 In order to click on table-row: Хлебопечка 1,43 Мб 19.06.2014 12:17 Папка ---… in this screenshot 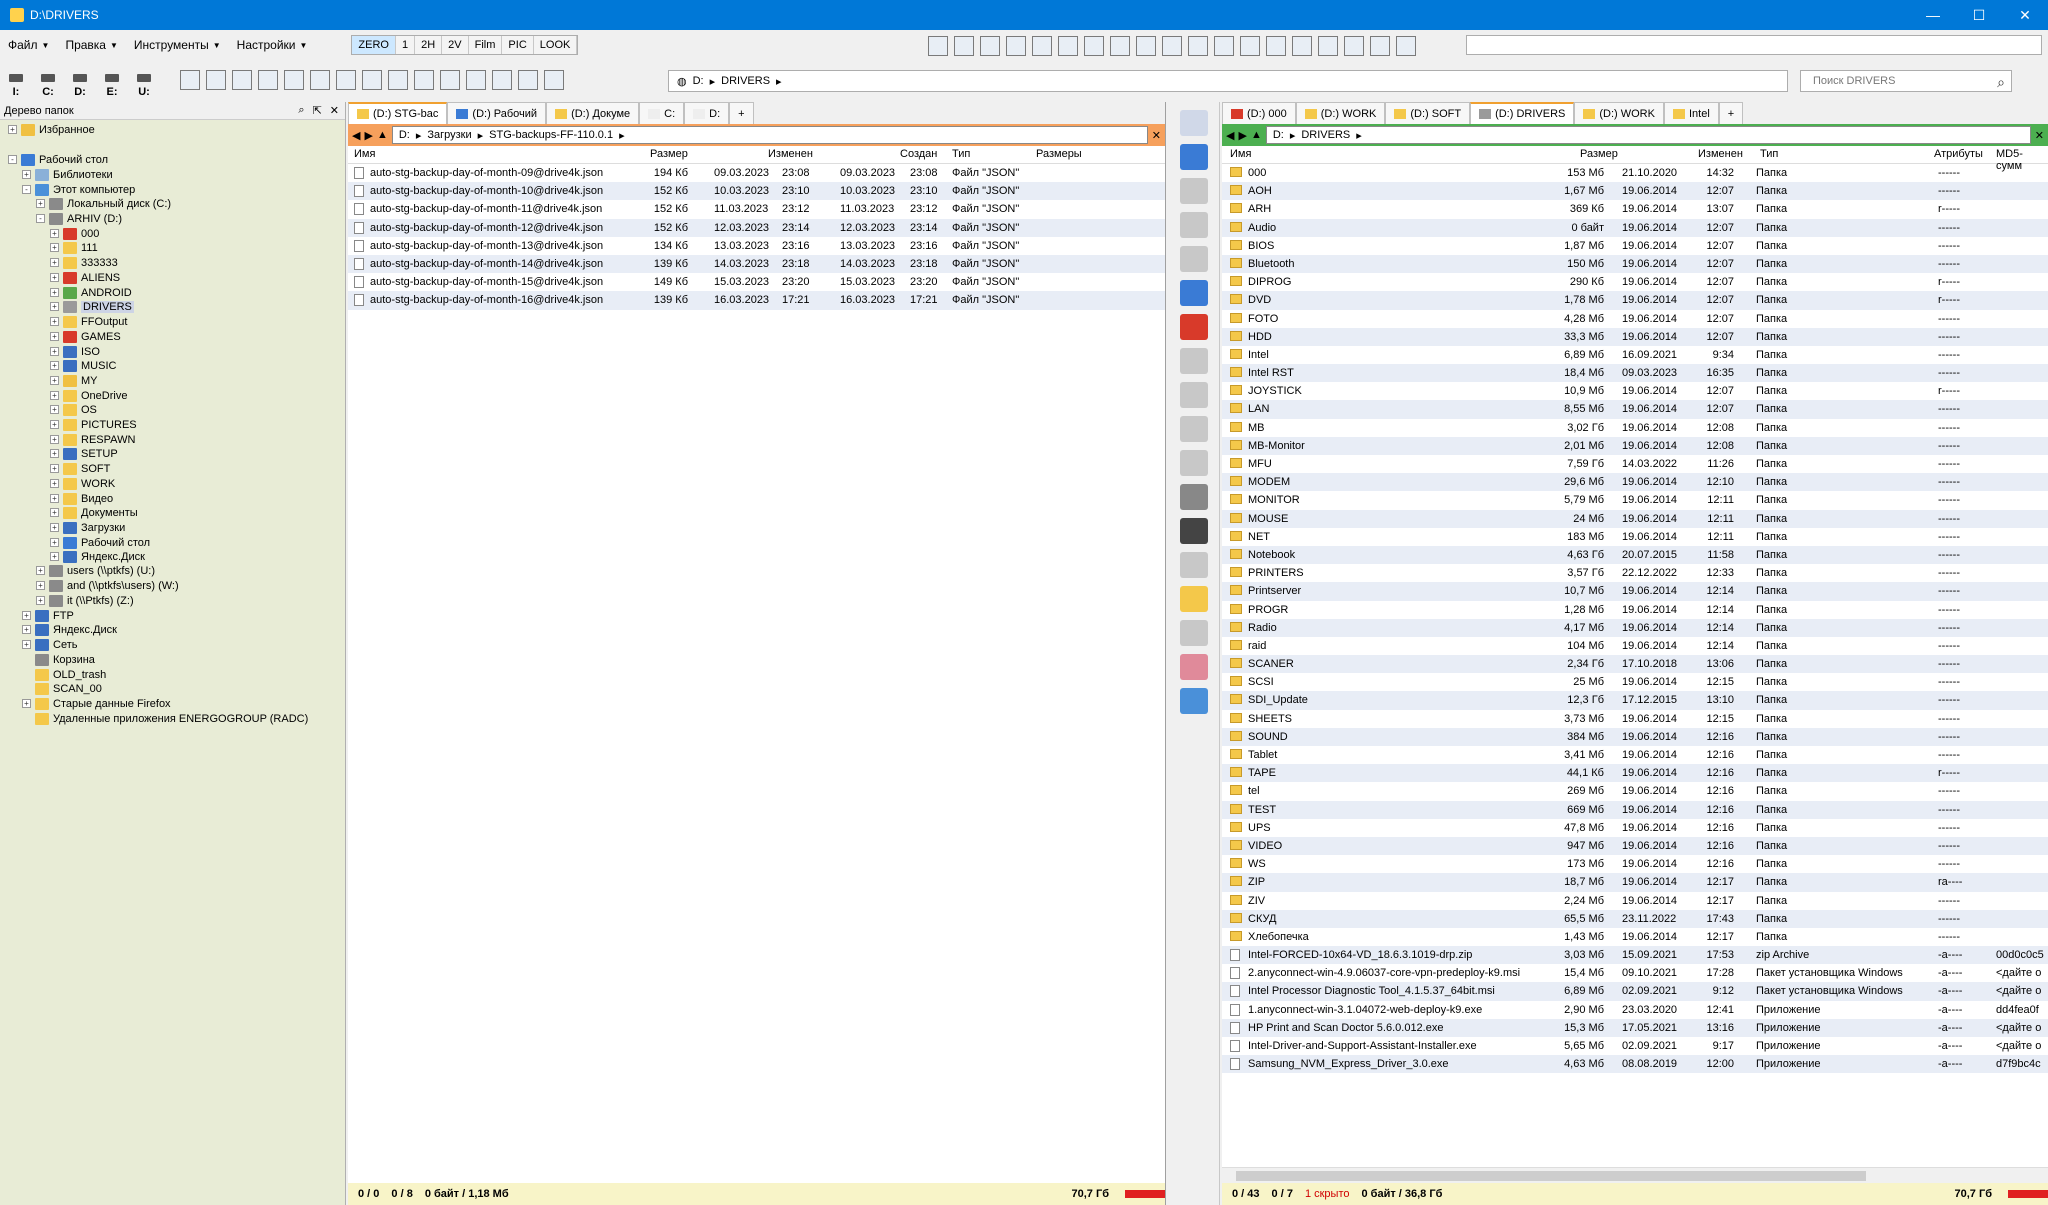, I will do `click(1635, 937)`.